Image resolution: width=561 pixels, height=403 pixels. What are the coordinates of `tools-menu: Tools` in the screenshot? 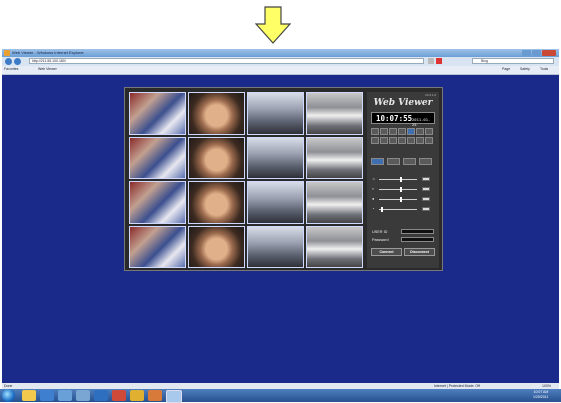 It's located at (544, 69).